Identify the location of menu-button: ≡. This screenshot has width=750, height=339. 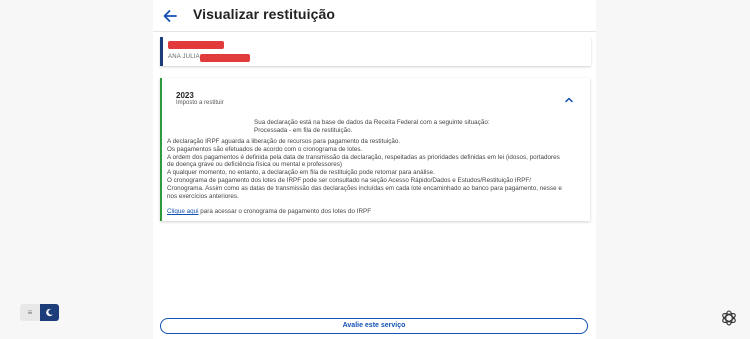
(30, 312).